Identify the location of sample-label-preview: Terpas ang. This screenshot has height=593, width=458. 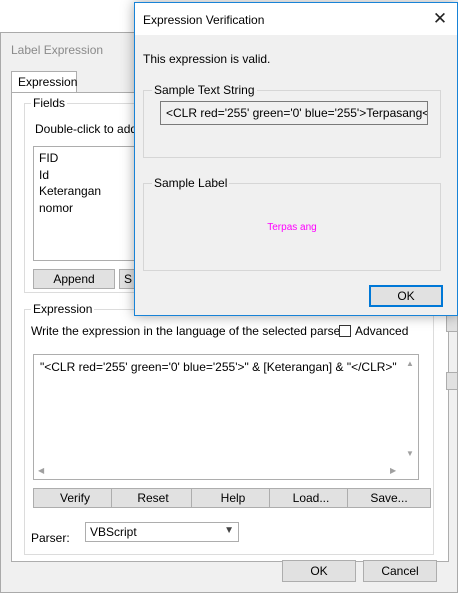
(292, 227).